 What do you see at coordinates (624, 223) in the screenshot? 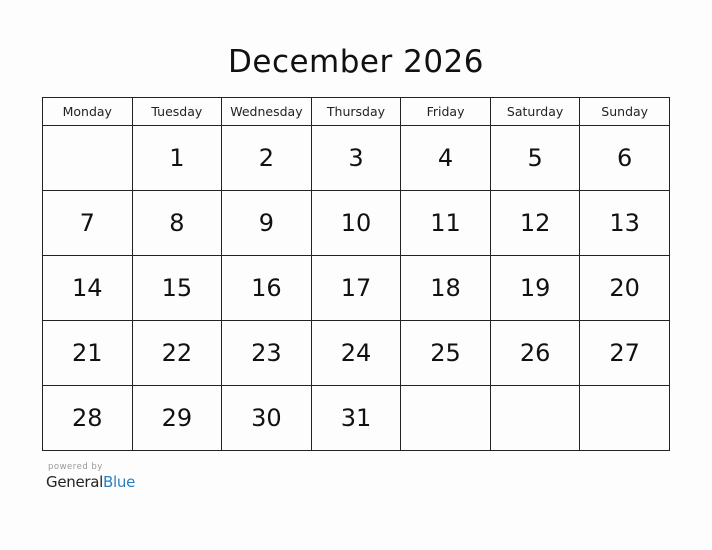
I see `day-cell: 13` at bounding box center [624, 223].